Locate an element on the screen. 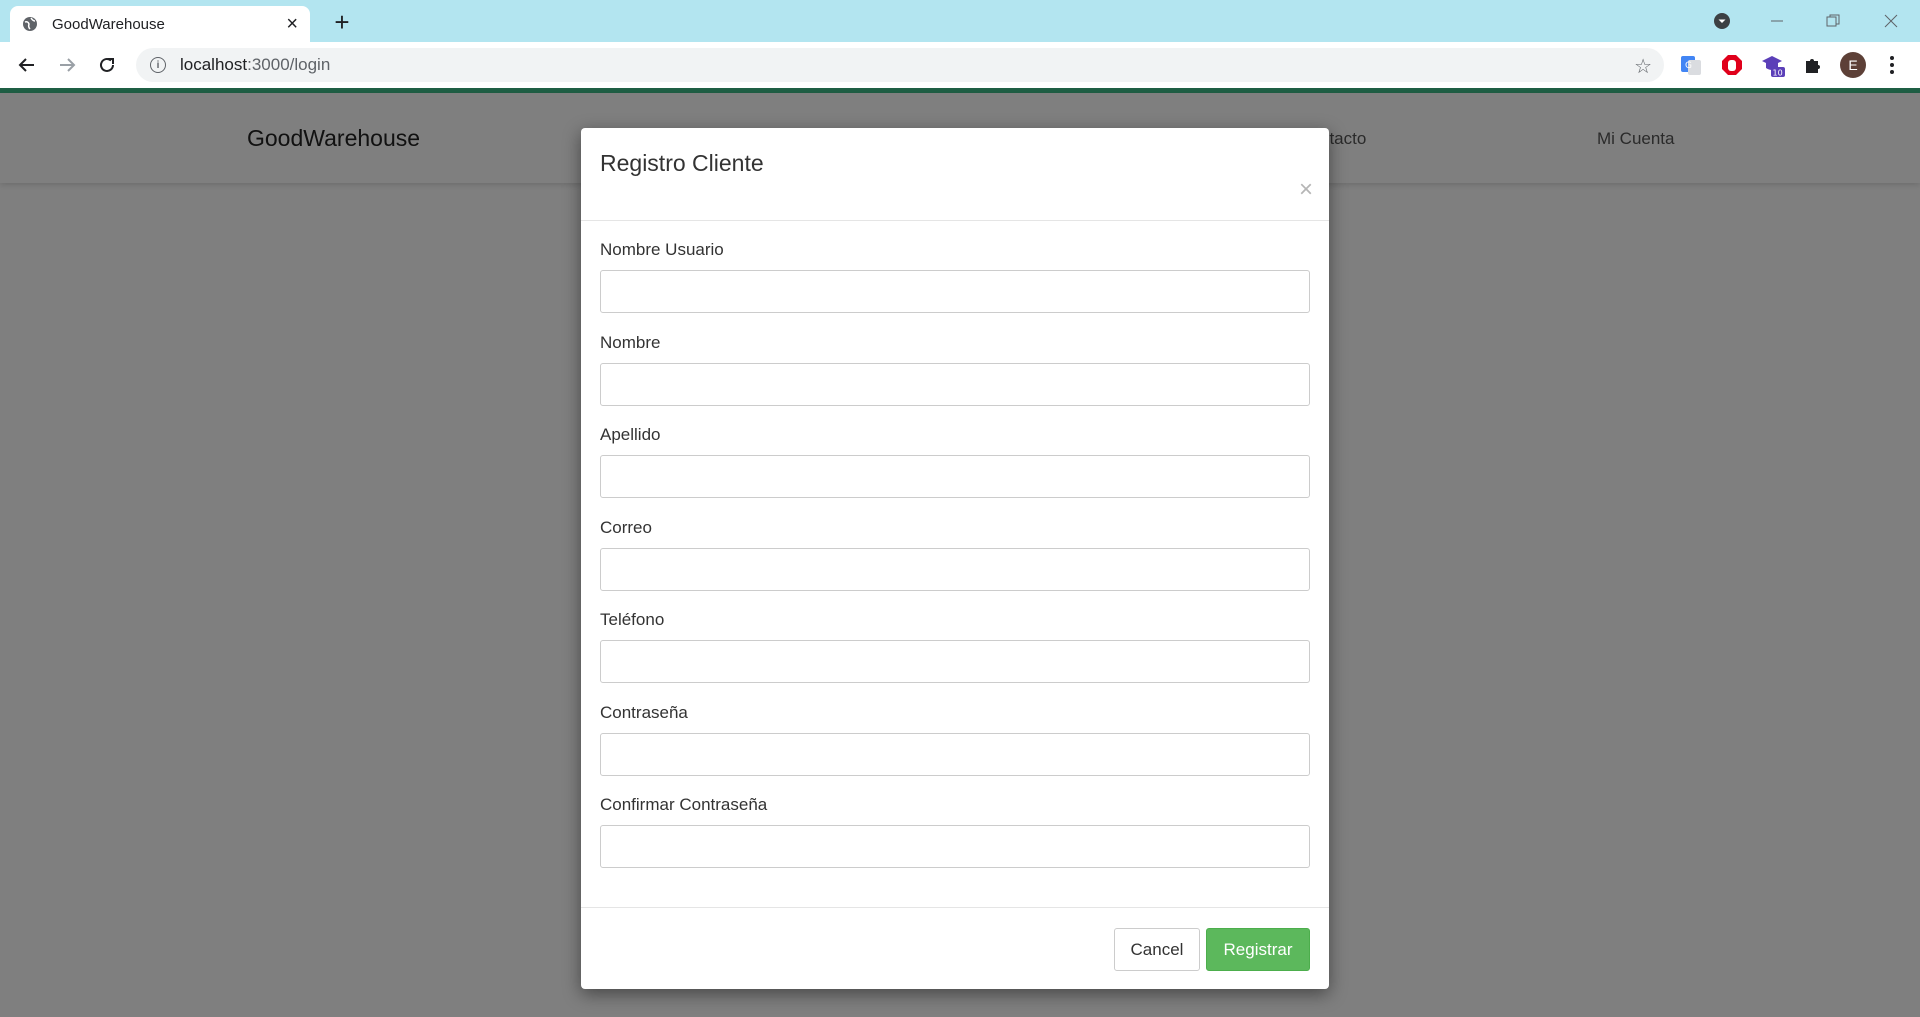  cancel-button: Cancel is located at coordinates (1157, 949).